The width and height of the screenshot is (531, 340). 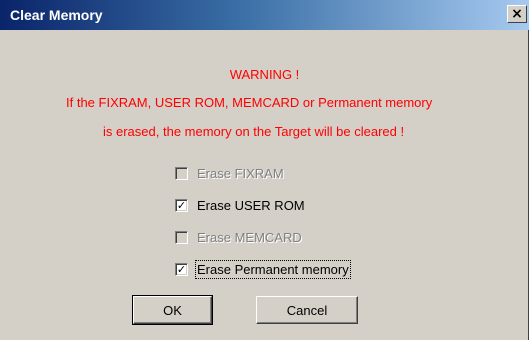 What do you see at coordinates (181, 205) in the screenshot?
I see `erase-user-rom-checkbox: ✓` at bounding box center [181, 205].